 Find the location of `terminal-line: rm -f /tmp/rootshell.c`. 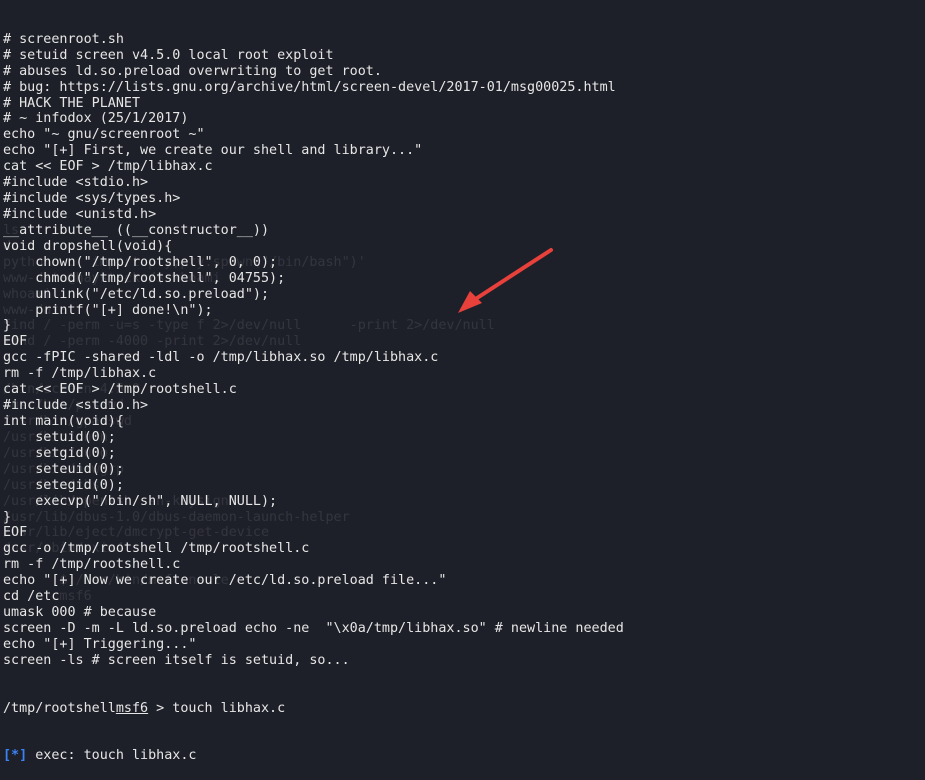

terminal-line: rm -f /tmp/rootshell.c is located at coordinates (92, 565).